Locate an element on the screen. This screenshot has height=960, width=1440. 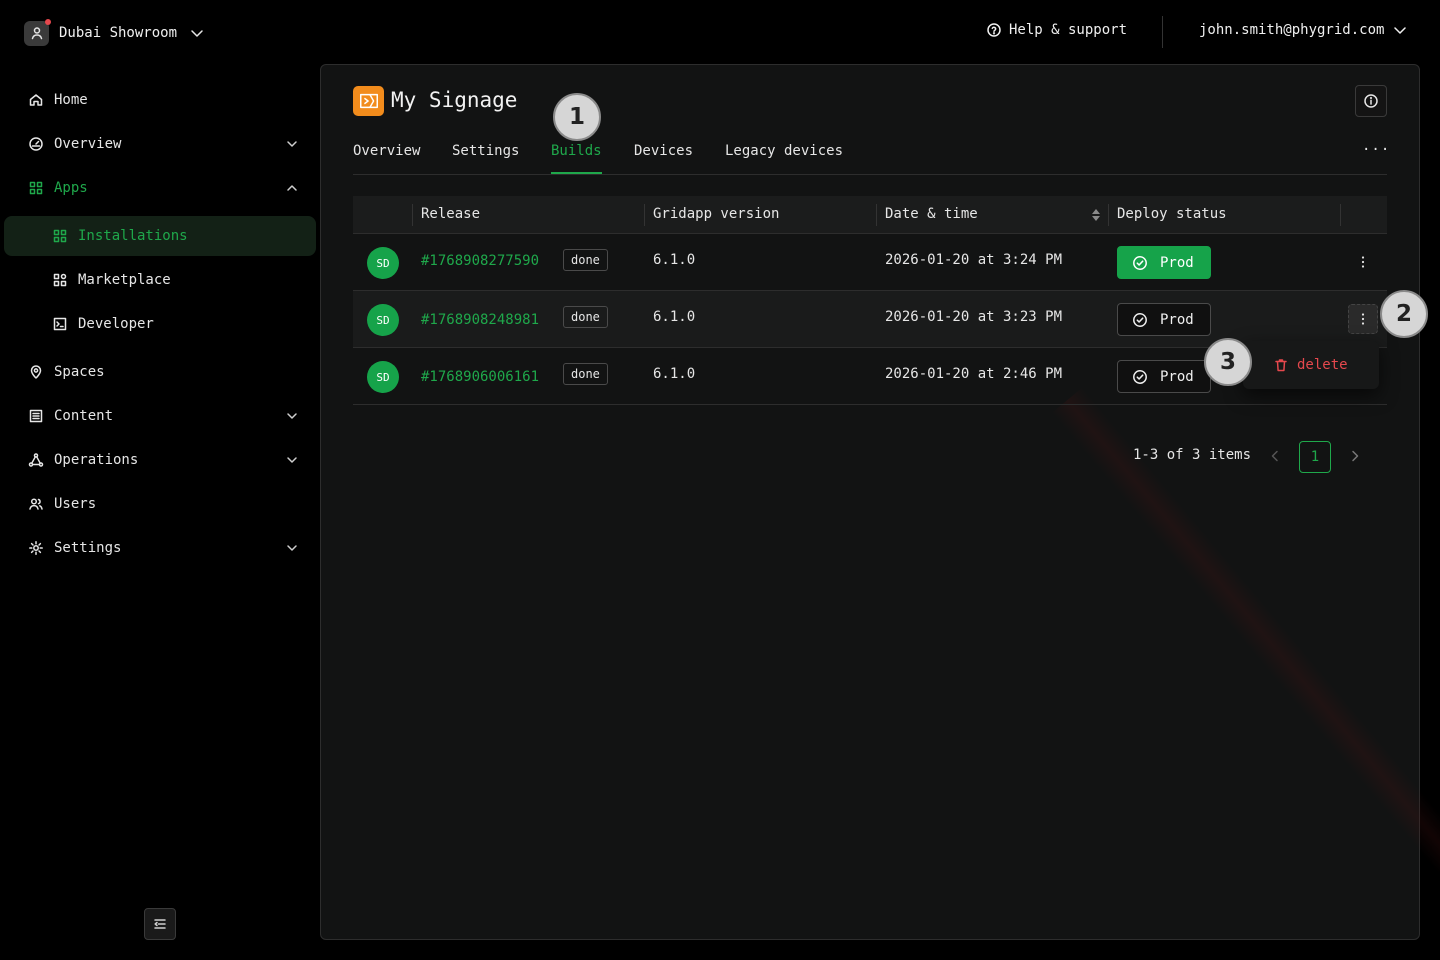
collapse-menu-icon is located at coordinates (160, 924).